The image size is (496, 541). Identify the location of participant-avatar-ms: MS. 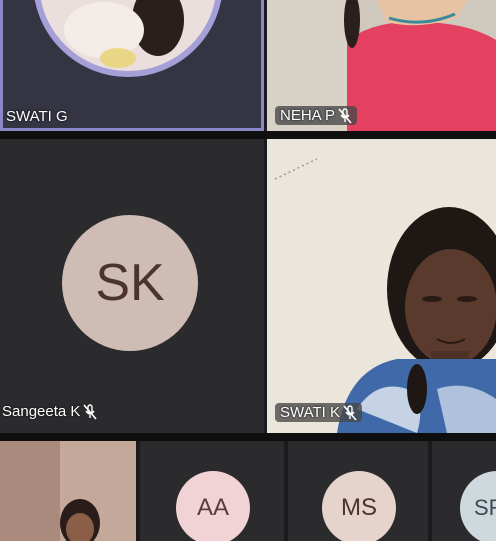
(359, 506).